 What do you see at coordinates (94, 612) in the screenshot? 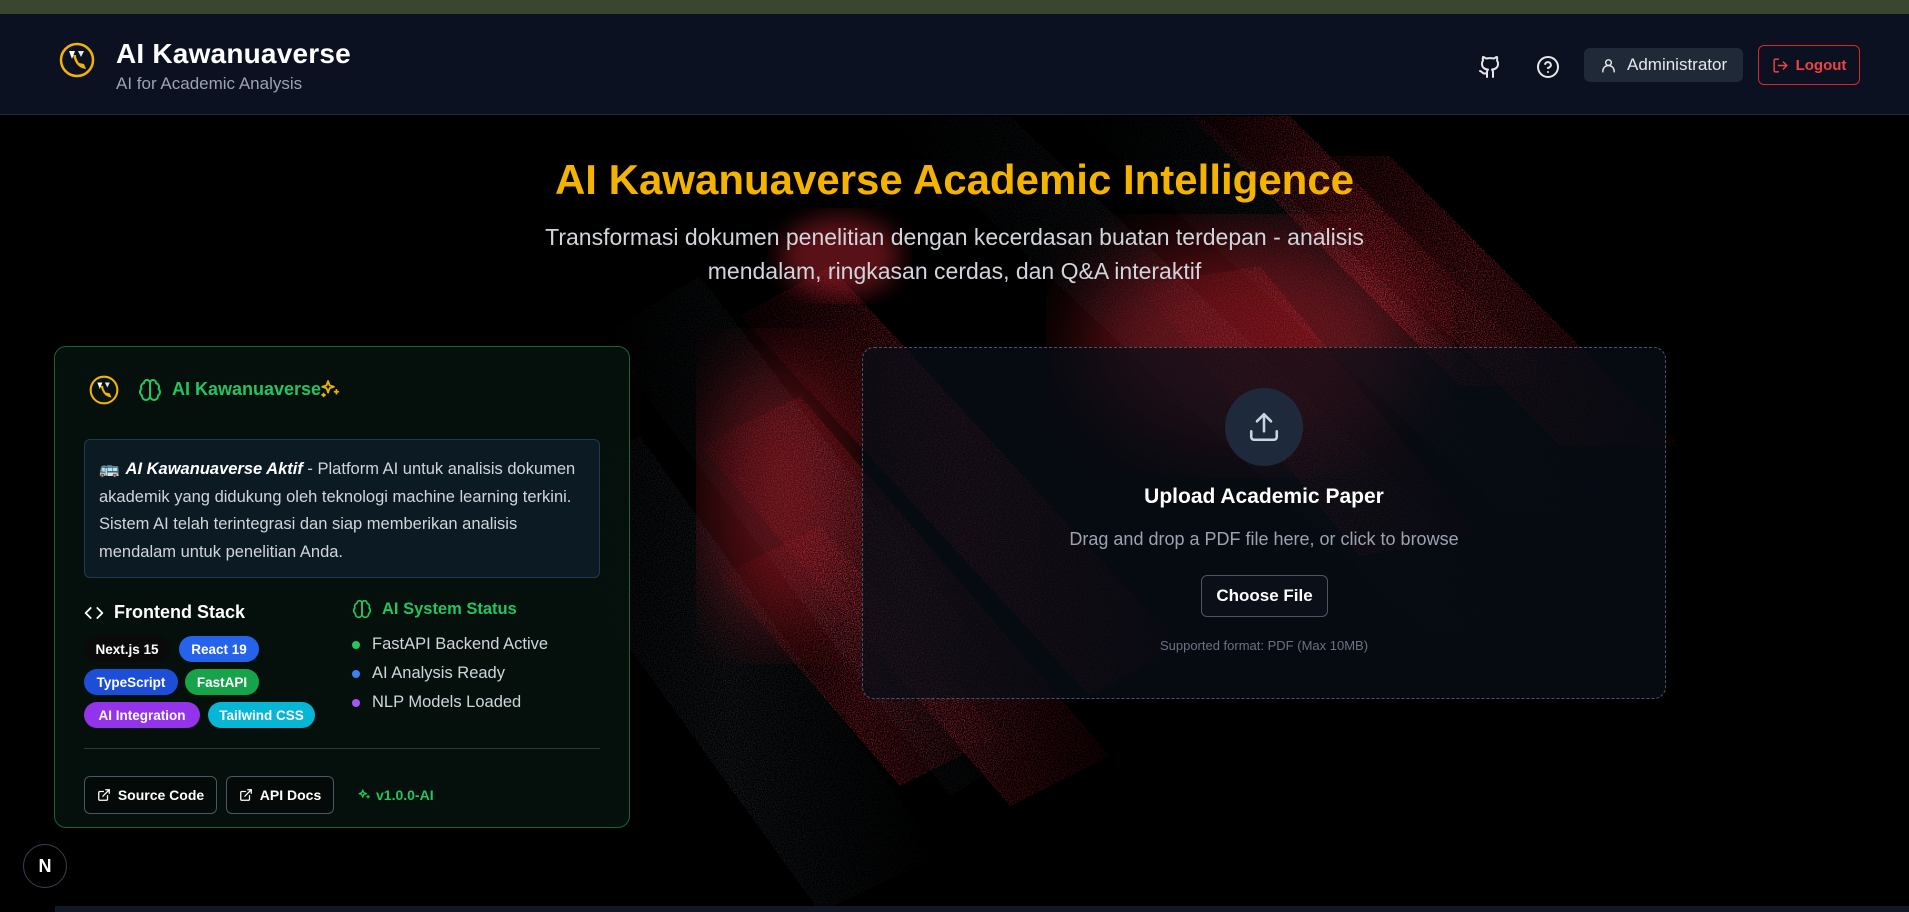
I see `code-icon` at bounding box center [94, 612].